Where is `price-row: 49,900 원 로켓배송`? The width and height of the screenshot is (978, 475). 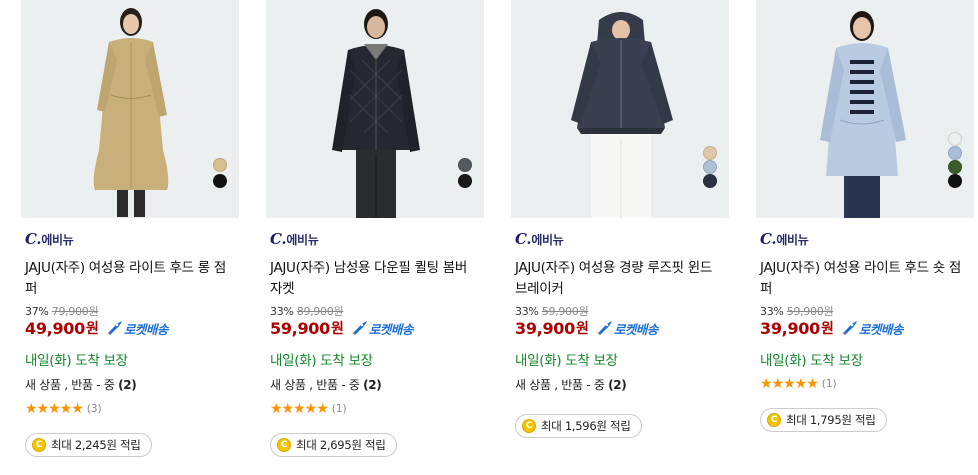 price-row: 49,900 원 로켓배송 is located at coordinates (96, 328).